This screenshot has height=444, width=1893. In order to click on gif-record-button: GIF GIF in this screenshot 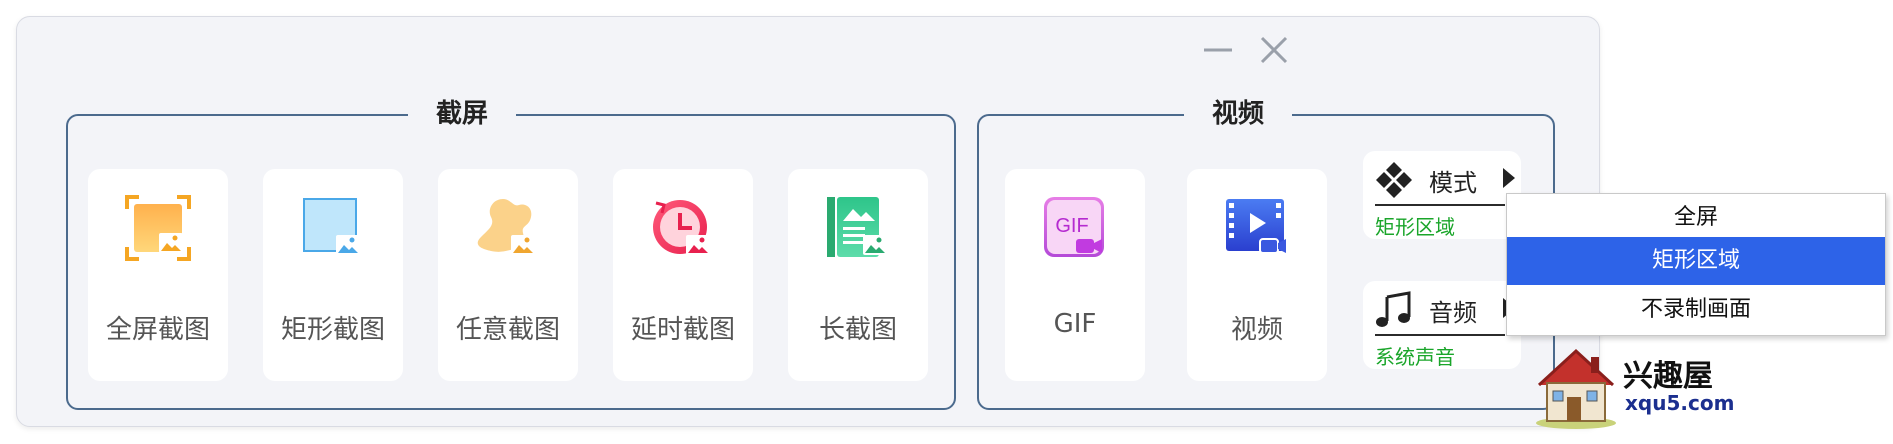, I will do `click(1075, 275)`.